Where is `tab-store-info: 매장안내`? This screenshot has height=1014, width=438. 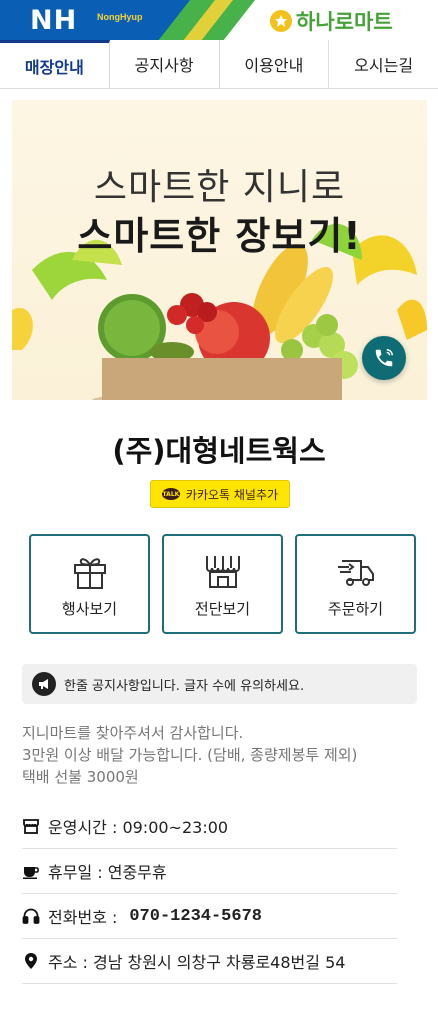
tab-store-info: 매장안내 is located at coordinates (55, 64).